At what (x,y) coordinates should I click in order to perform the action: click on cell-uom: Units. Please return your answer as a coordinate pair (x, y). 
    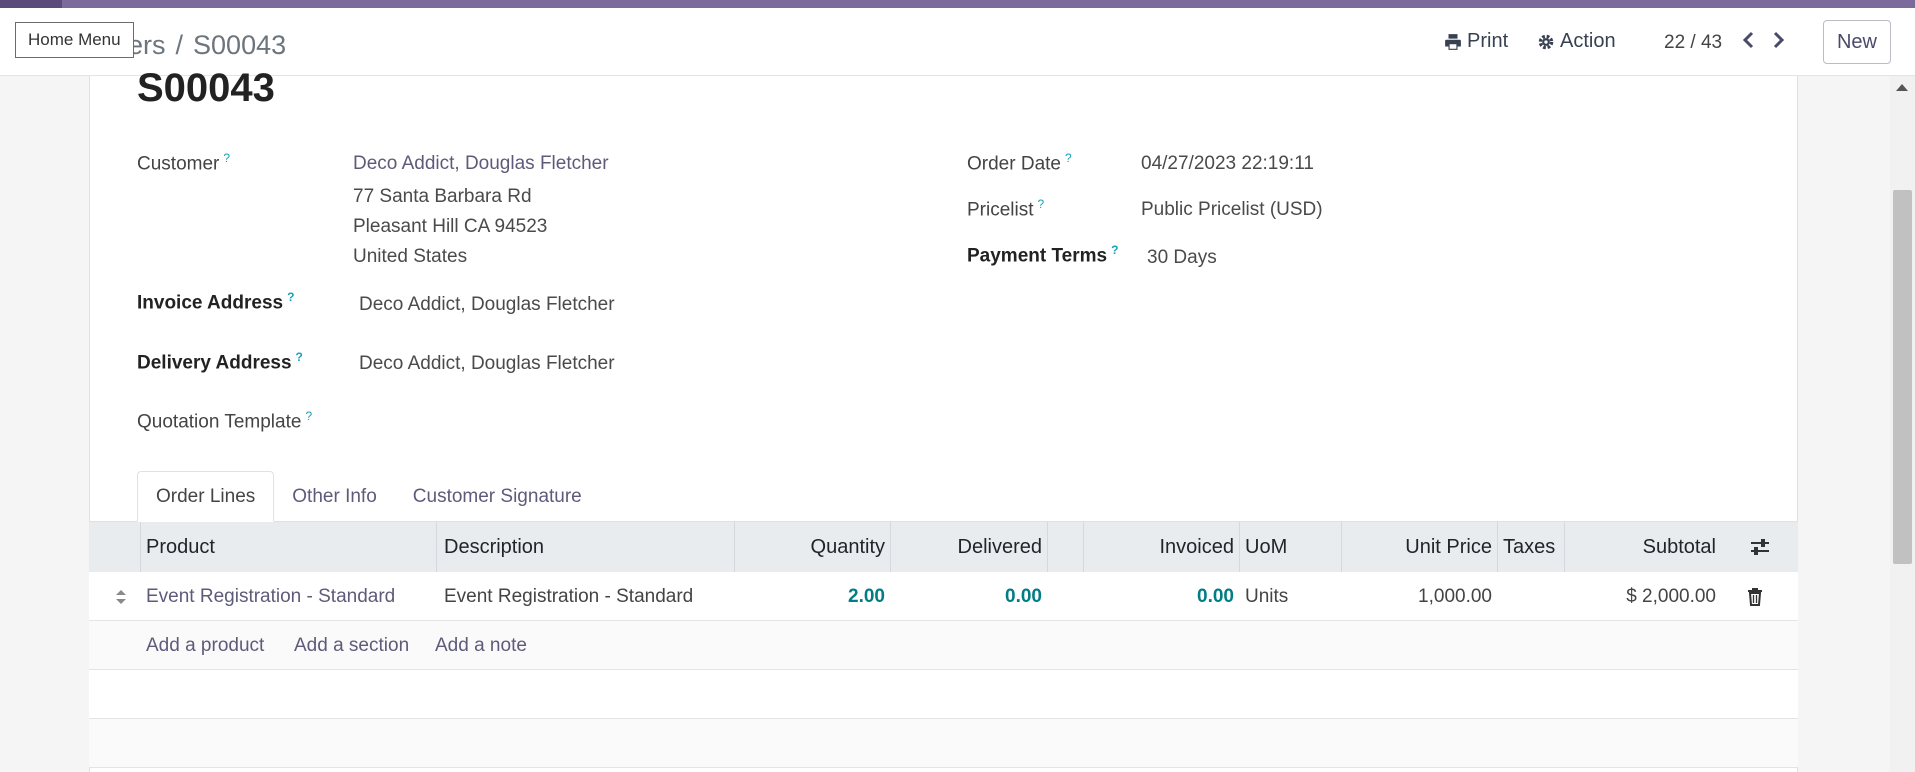
    Looking at the image, I should click on (1290, 596).